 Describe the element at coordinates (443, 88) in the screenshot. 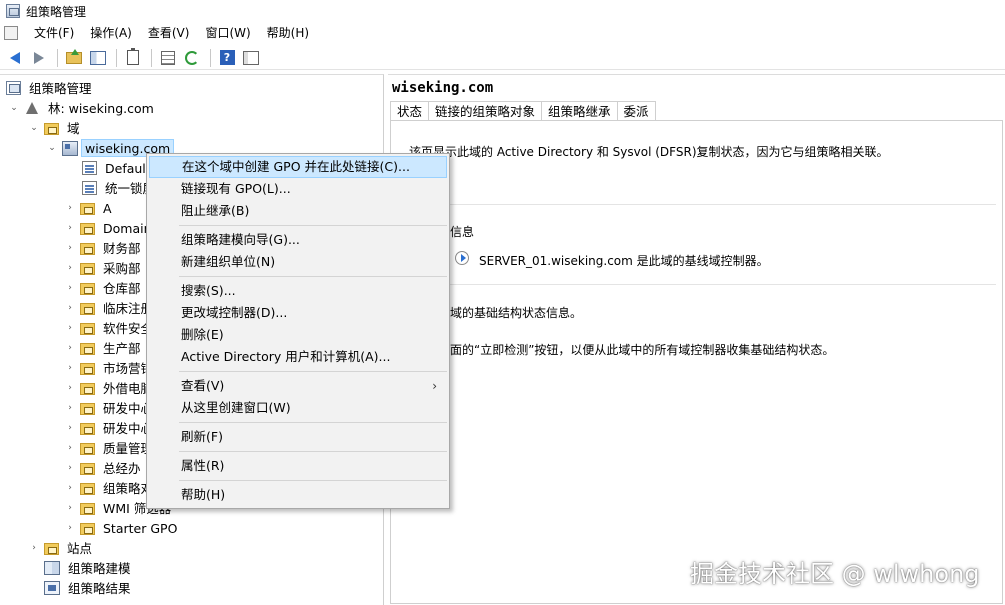

I see `details-title: wiseking.com` at that location.